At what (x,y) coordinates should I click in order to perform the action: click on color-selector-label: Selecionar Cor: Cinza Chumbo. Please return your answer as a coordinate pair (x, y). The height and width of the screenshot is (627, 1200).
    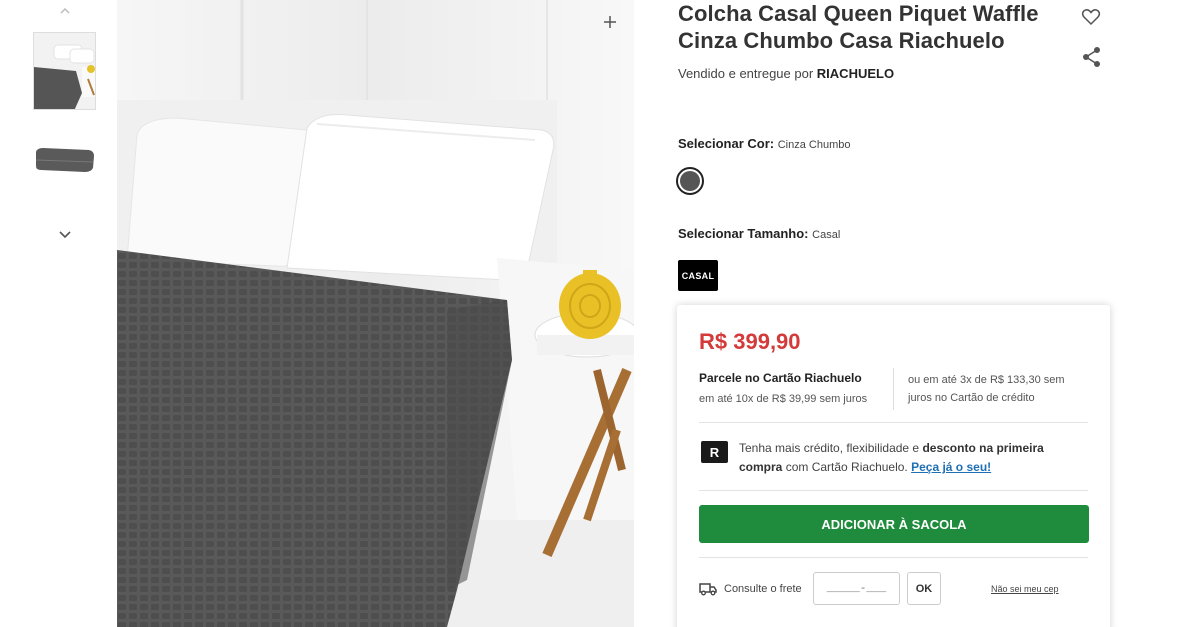
    Looking at the image, I should click on (764, 143).